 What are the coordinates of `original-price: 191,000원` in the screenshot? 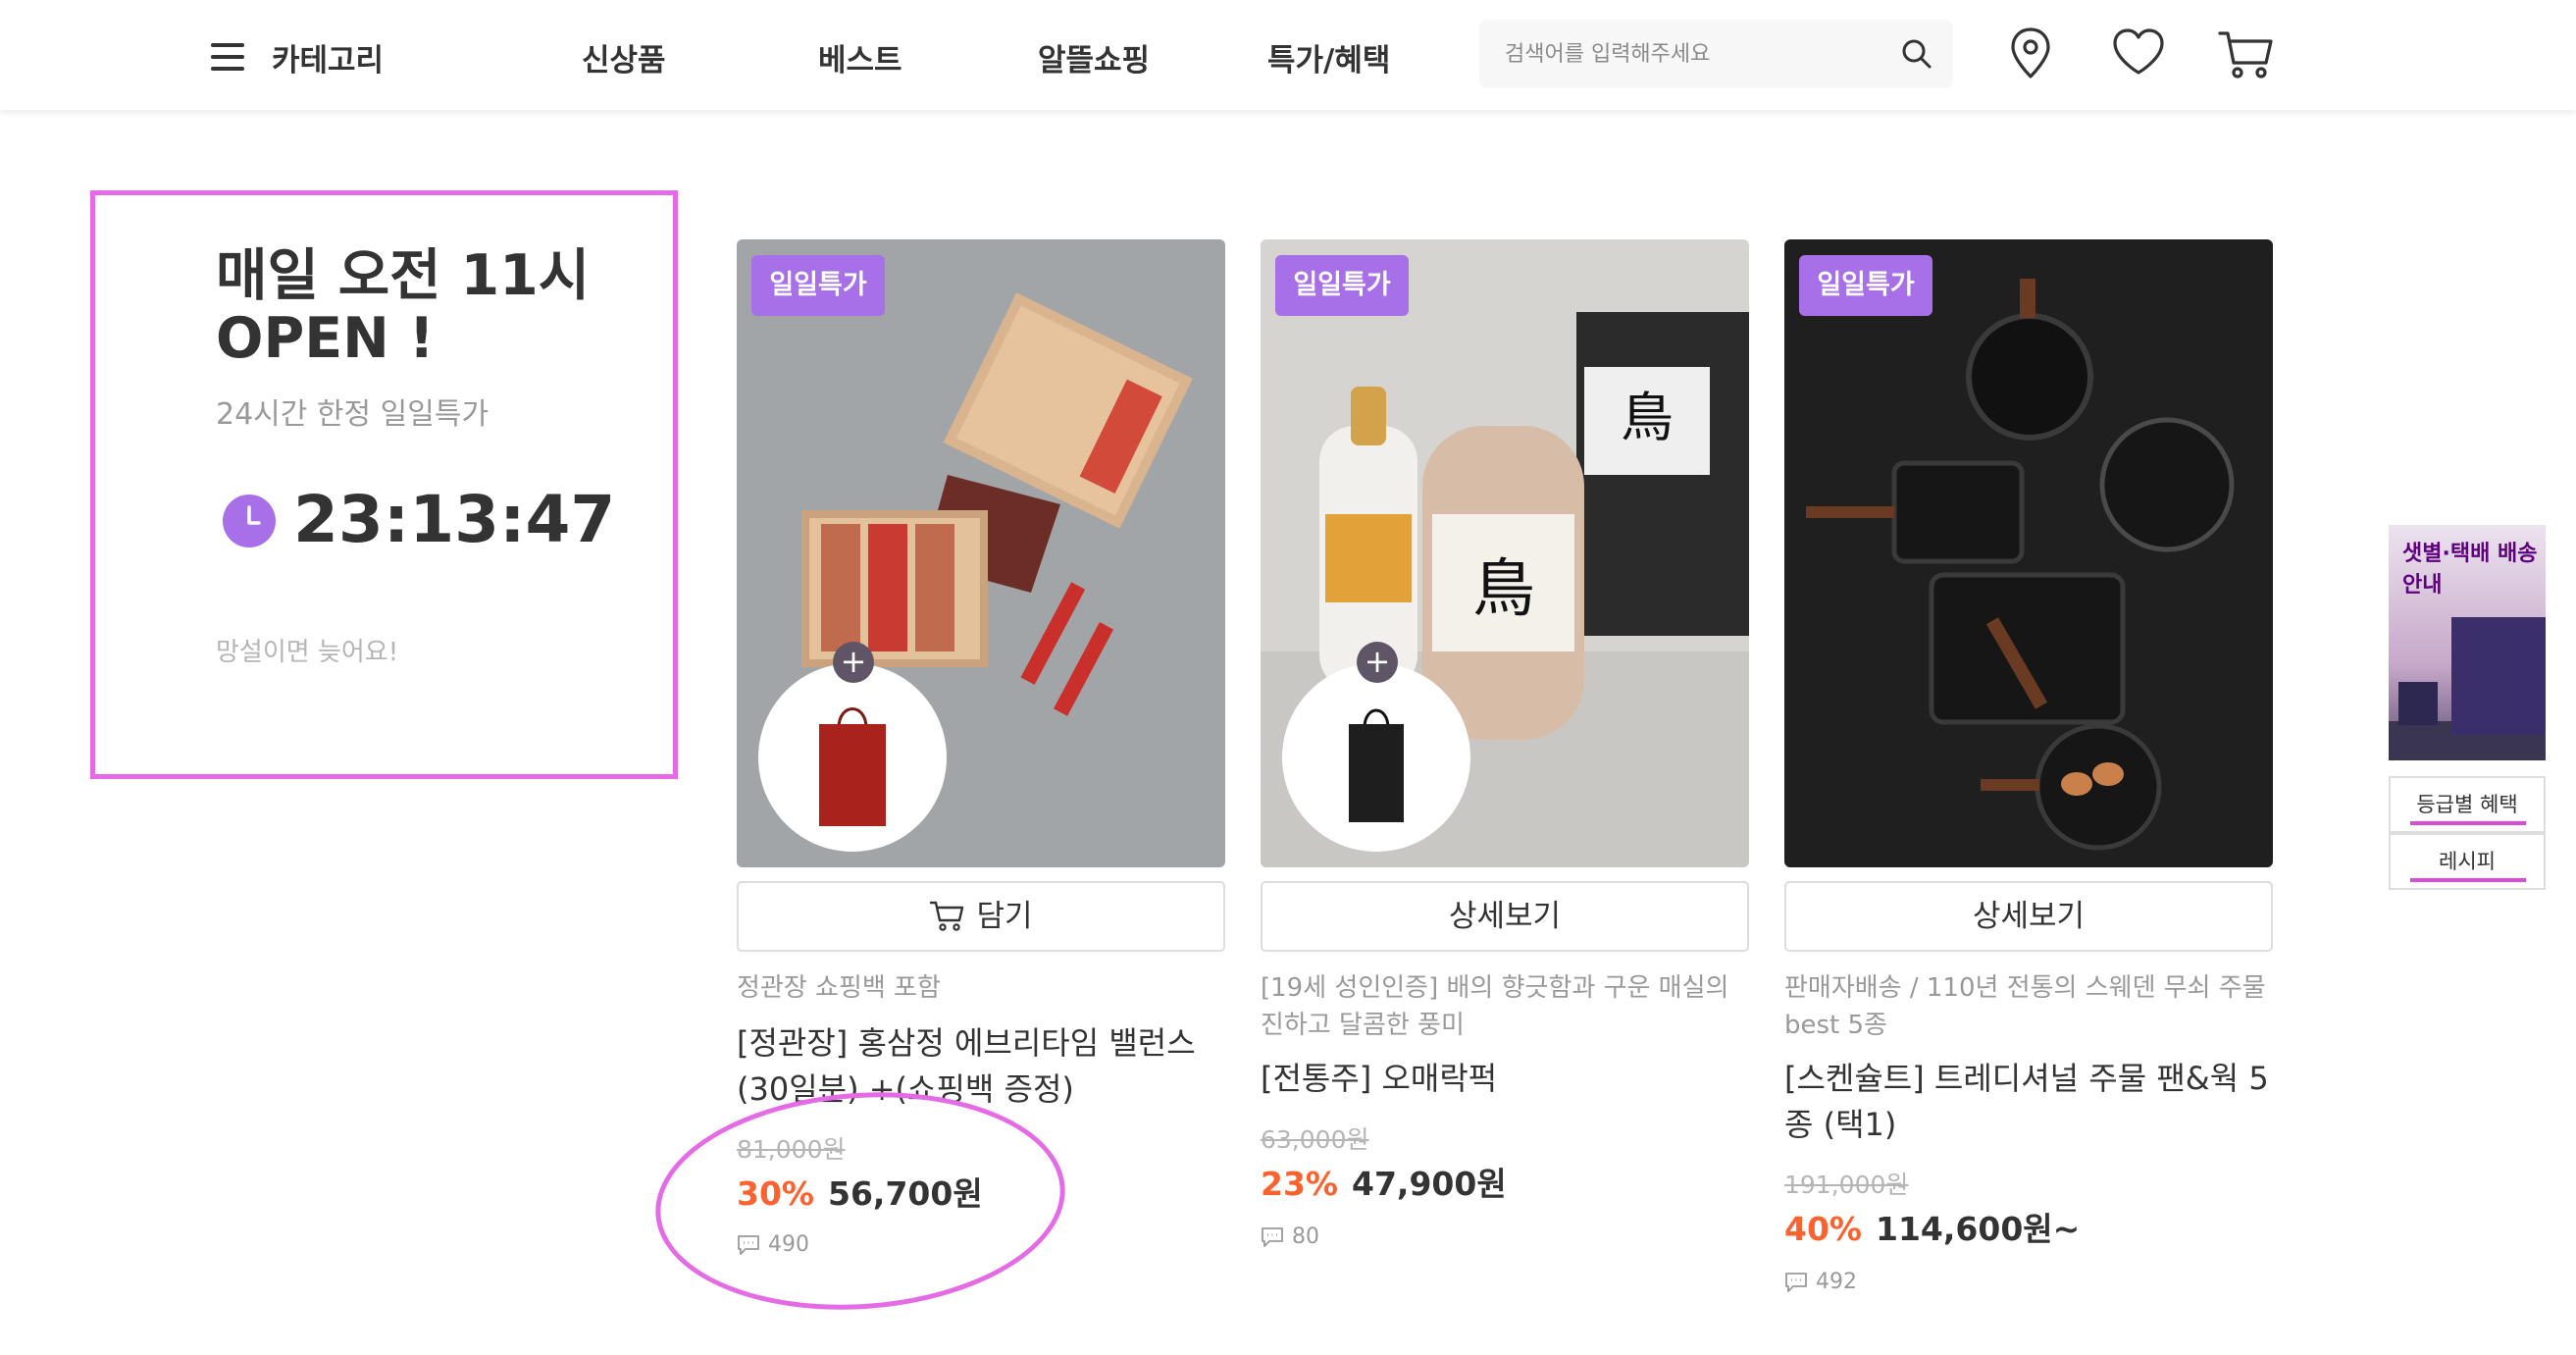 It's located at (1846, 1185).